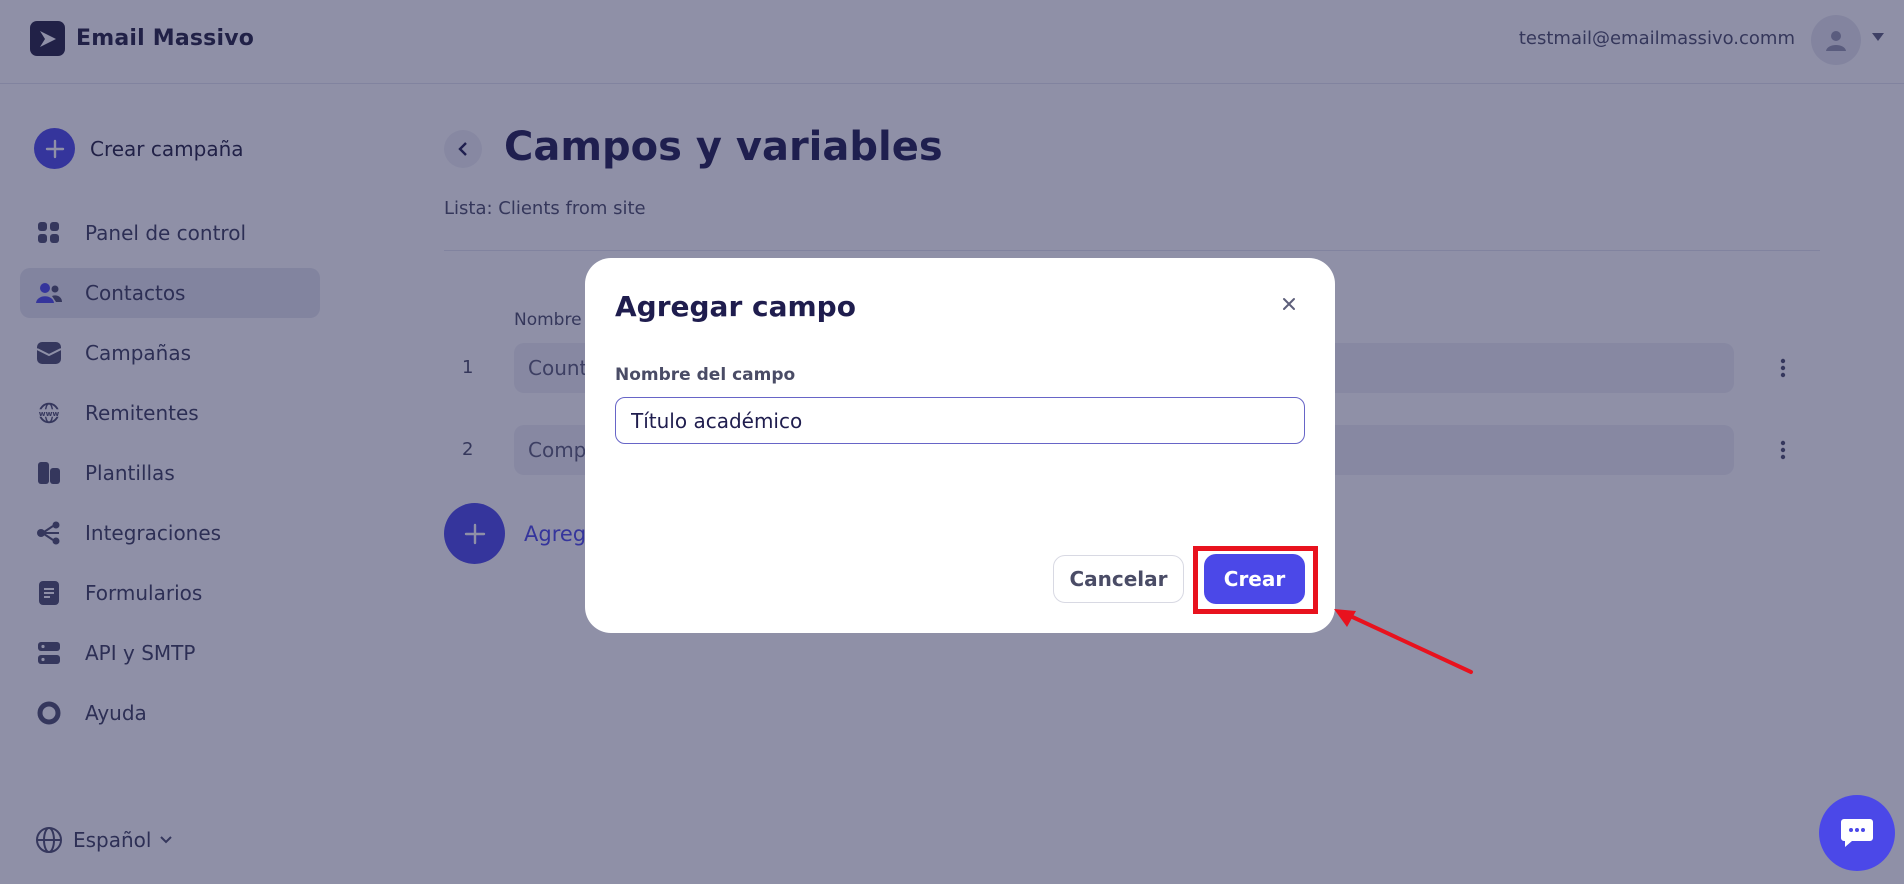 The image size is (1904, 884). I want to click on modal-title: Agregar campo, so click(735, 306).